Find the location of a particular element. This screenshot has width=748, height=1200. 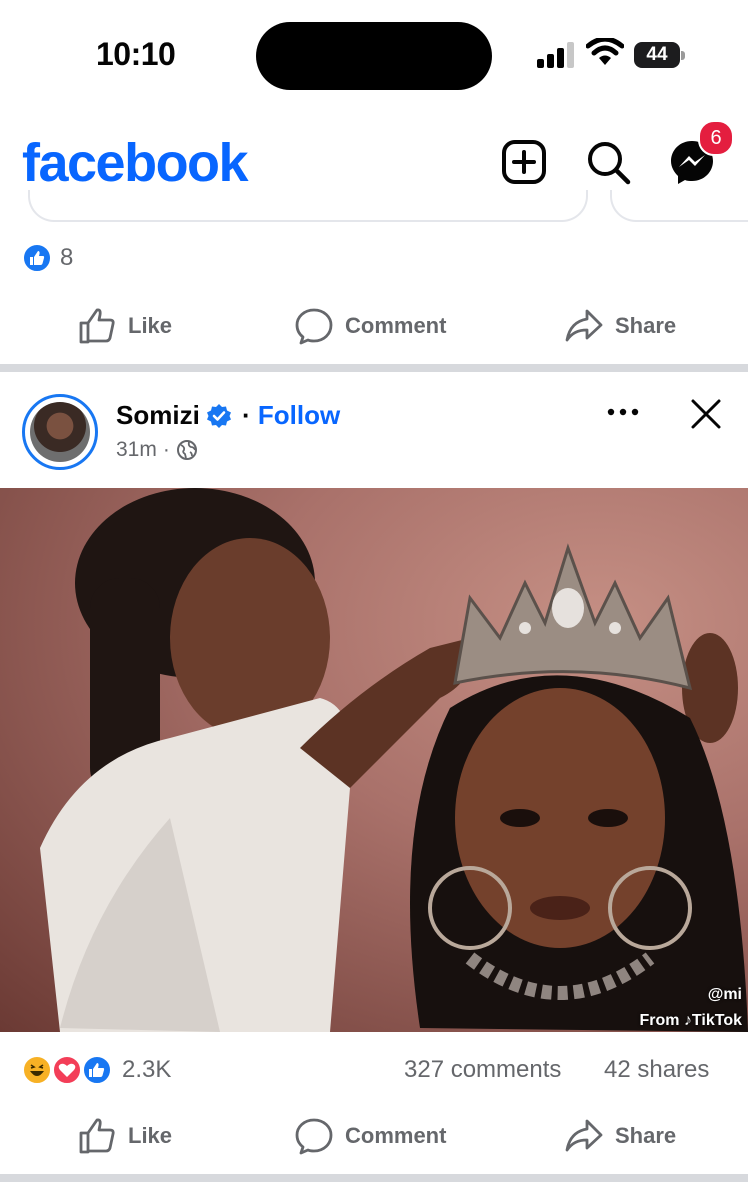

globe-icon is located at coordinates (186, 450).